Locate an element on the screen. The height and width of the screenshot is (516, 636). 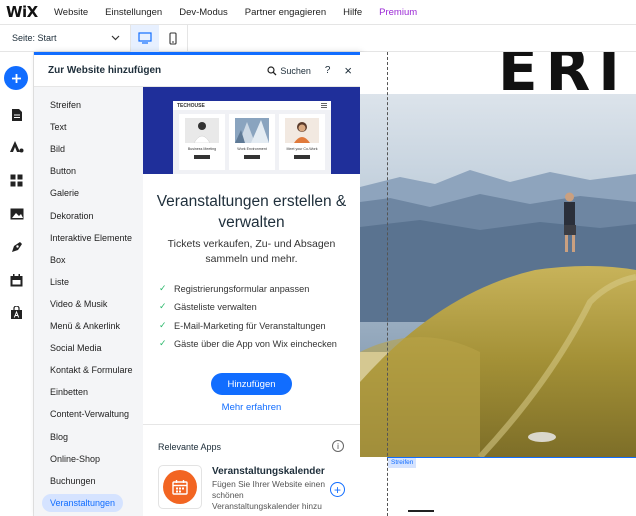
menu-premium: Premium is located at coordinates (398, 12).